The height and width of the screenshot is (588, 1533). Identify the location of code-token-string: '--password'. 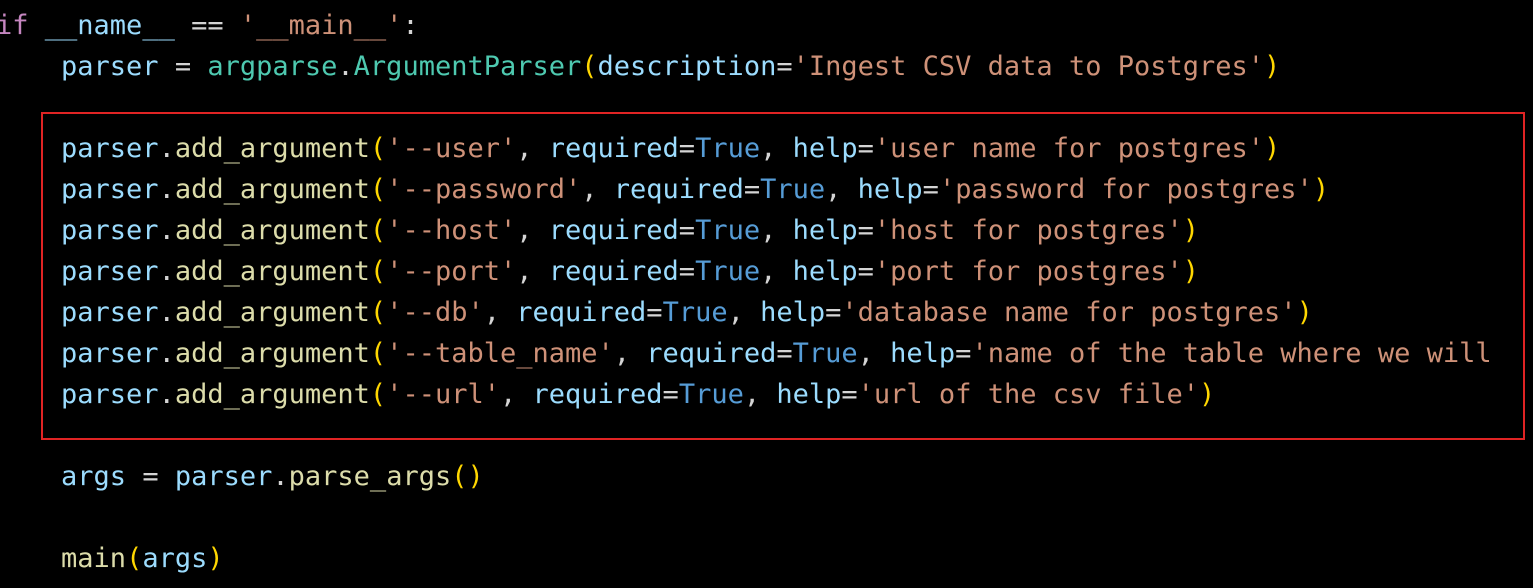
(484, 189).